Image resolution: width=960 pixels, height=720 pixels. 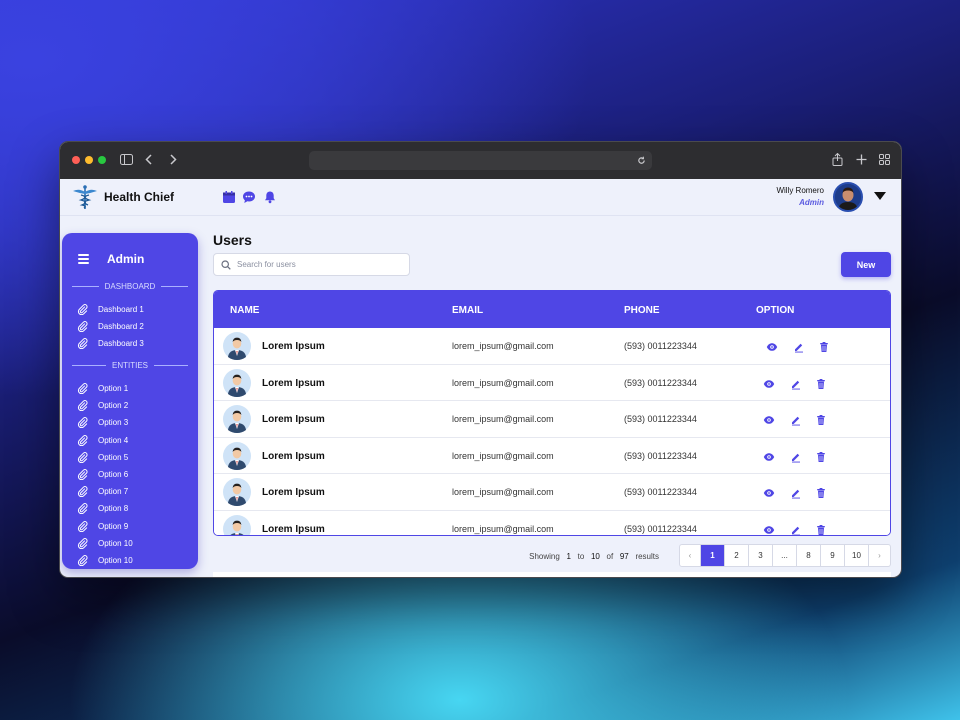 What do you see at coordinates (113, 526) in the screenshot?
I see `sidebar-item-label: Option 9` at bounding box center [113, 526].